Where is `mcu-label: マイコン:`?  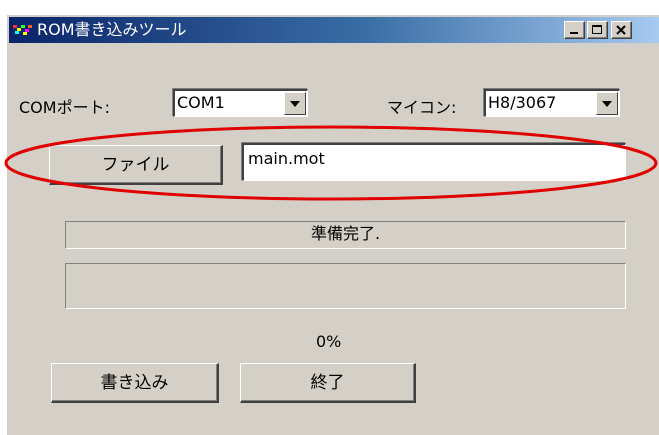
mcu-label: マイコン: is located at coordinates (422, 107).